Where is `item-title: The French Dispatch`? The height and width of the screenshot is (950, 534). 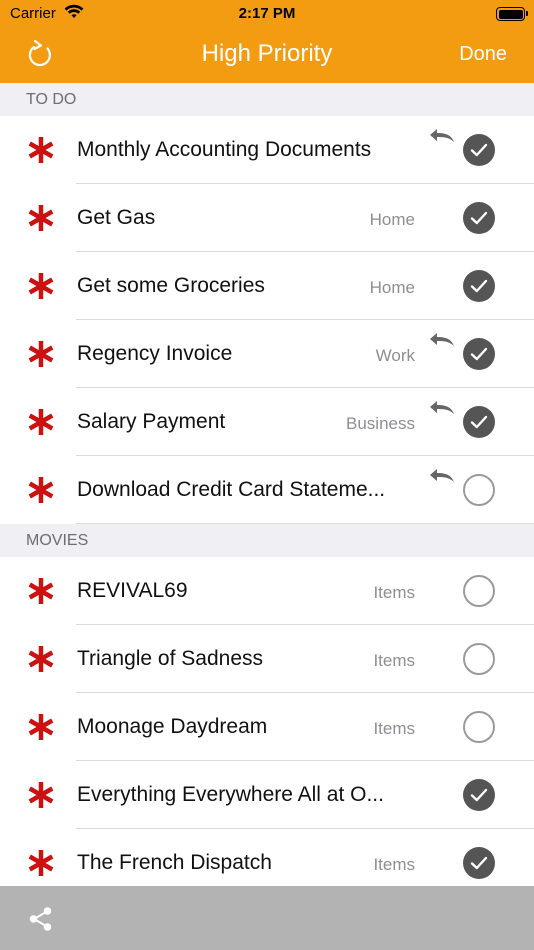 item-title: The French Dispatch is located at coordinates (174, 862).